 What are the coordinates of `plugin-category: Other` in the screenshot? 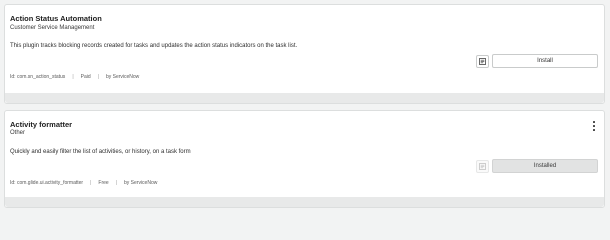 It's located at (18, 133).